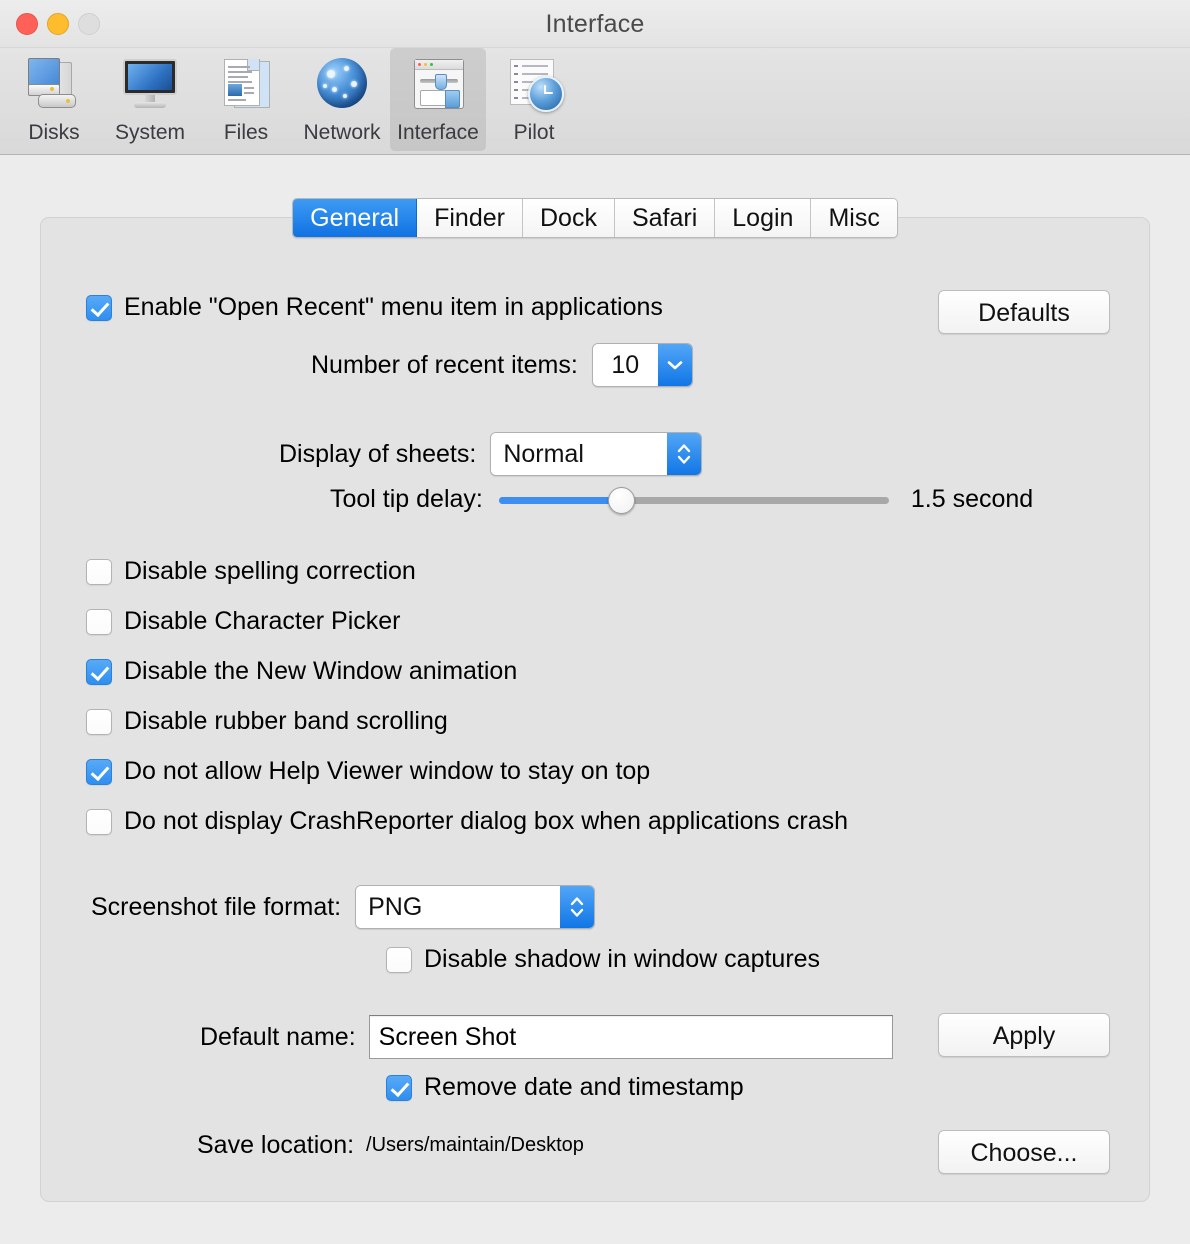 The width and height of the screenshot is (1190, 1244). Describe the element at coordinates (246, 132) in the screenshot. I see `toolbar-item-label: Files` at that location.